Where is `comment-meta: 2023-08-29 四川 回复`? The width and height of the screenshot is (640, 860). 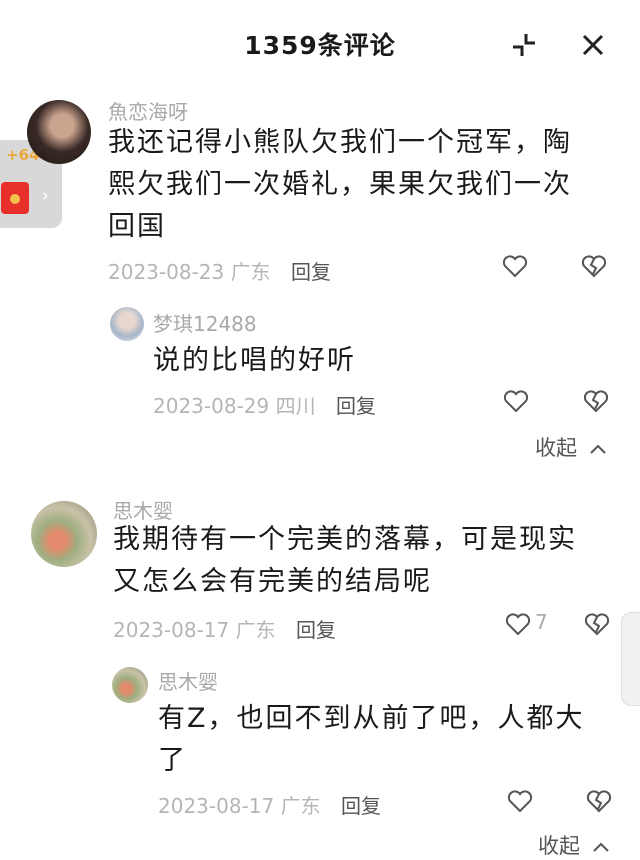
comment-meta: 2023-08-29 四川 回复 is located at coordinates (264, 404).